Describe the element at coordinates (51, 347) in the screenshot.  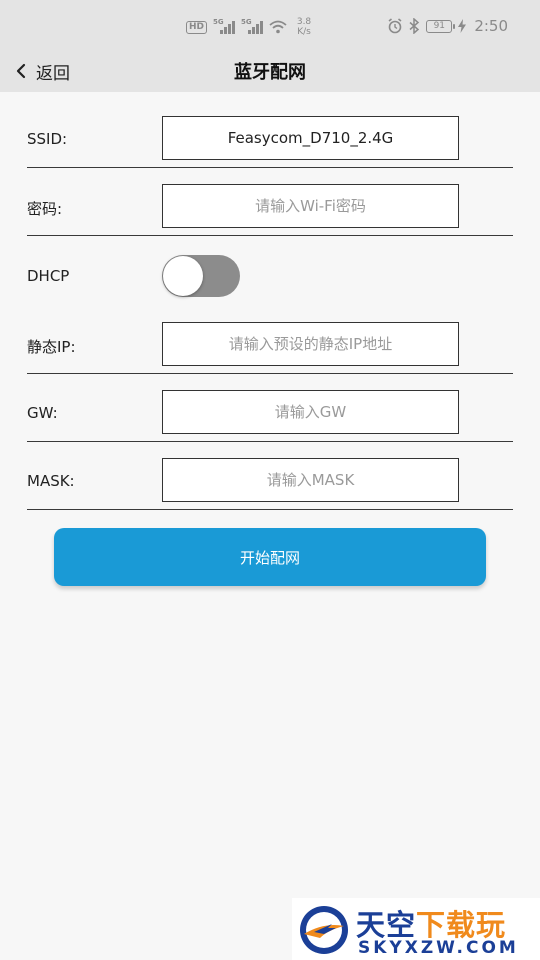
I see `static-ip-label: 静态IP:` at that location.